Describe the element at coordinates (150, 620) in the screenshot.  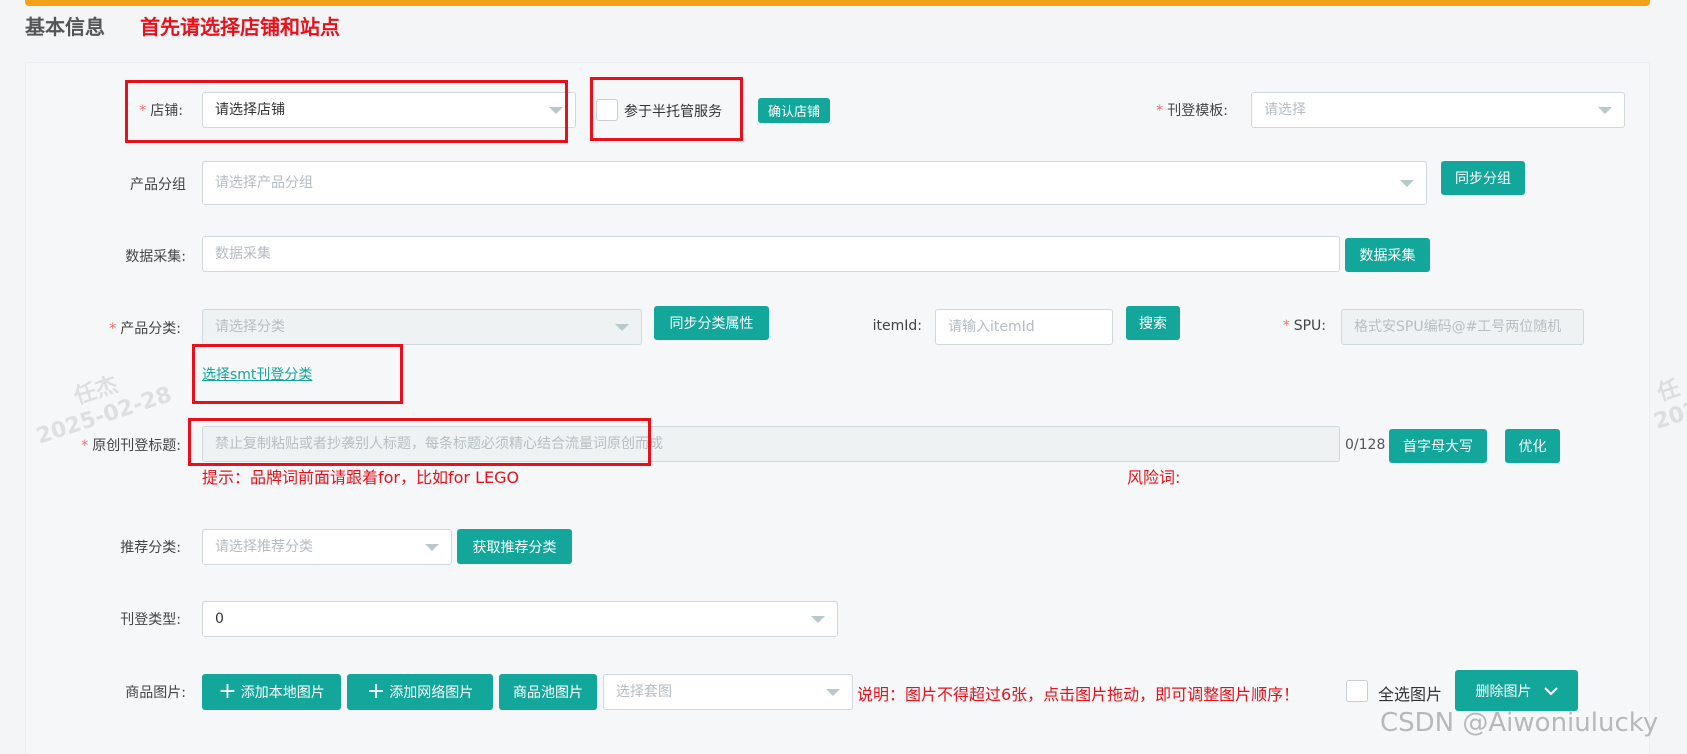
I see `listing-type-label: 刊登类型:` at that location.